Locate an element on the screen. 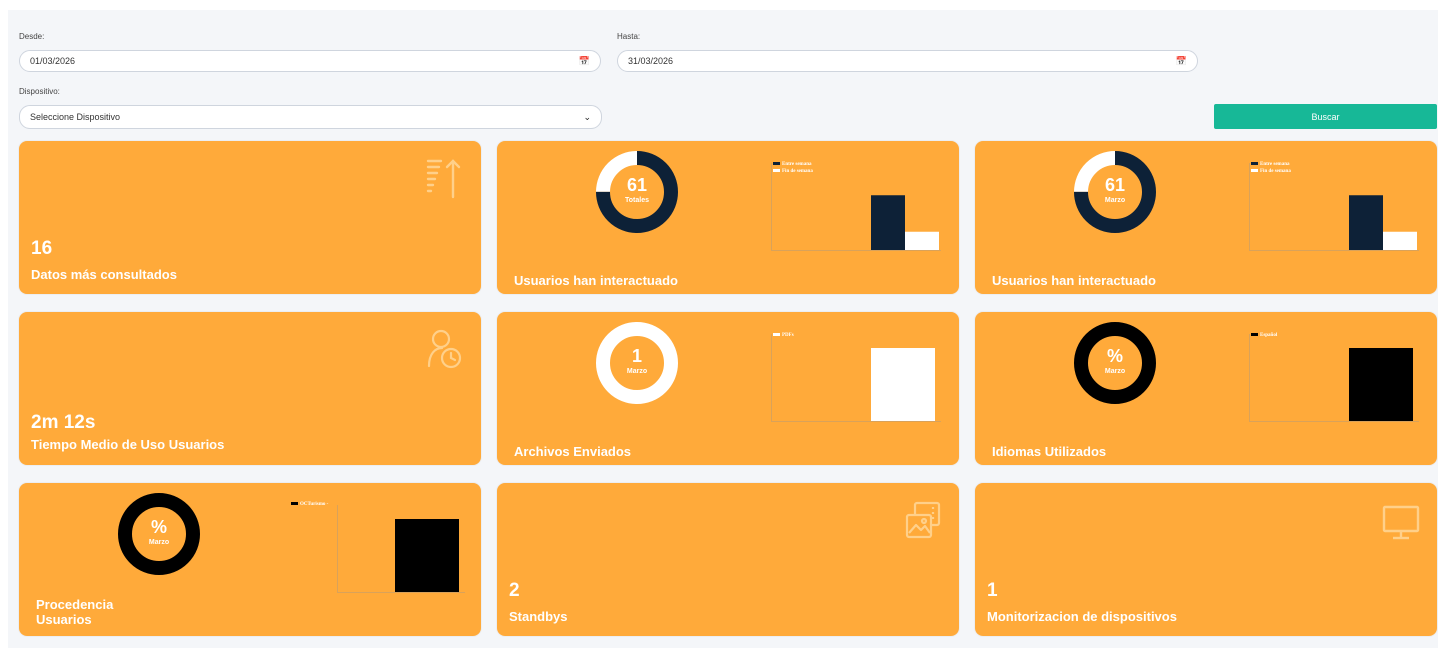 The image size is (1438, 648). legend-swatch is located at coordinates (294, 504).